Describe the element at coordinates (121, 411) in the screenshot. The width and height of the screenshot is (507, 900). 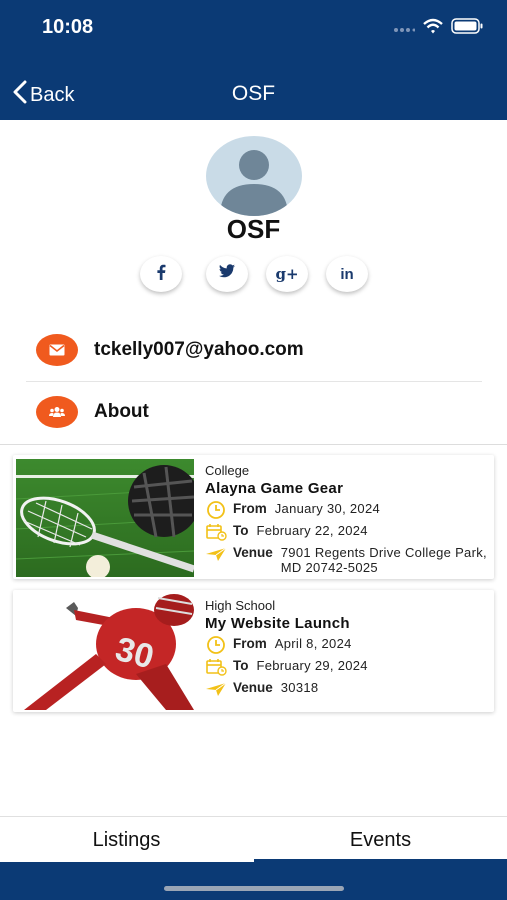
I see `about-text: About` at that location.